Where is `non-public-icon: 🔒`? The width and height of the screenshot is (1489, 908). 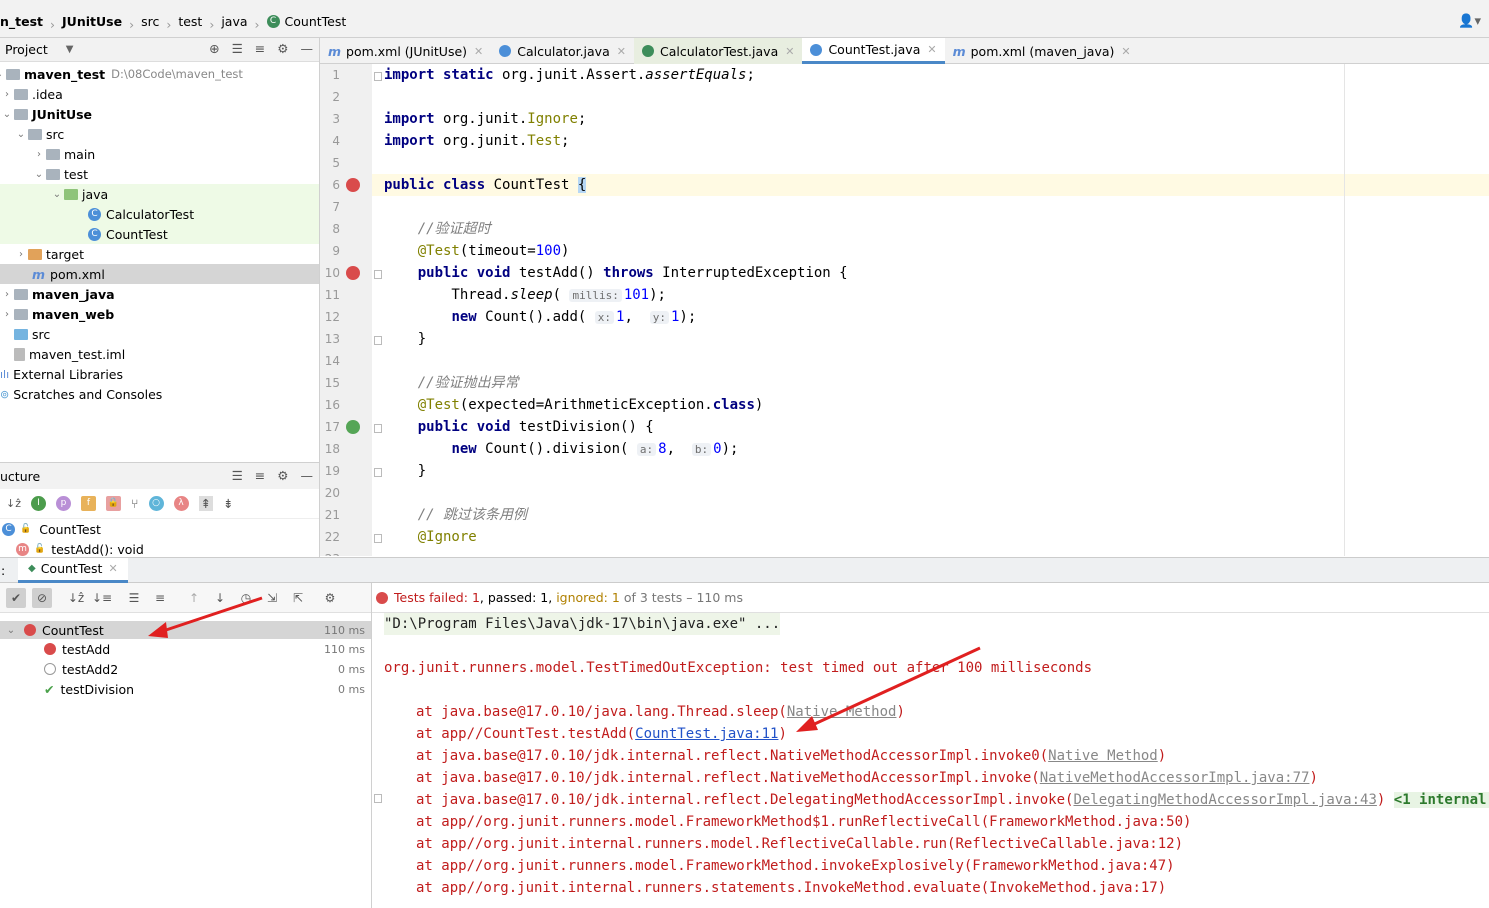 non-public-icon: 🔒 is located at coordinates (113, 503).